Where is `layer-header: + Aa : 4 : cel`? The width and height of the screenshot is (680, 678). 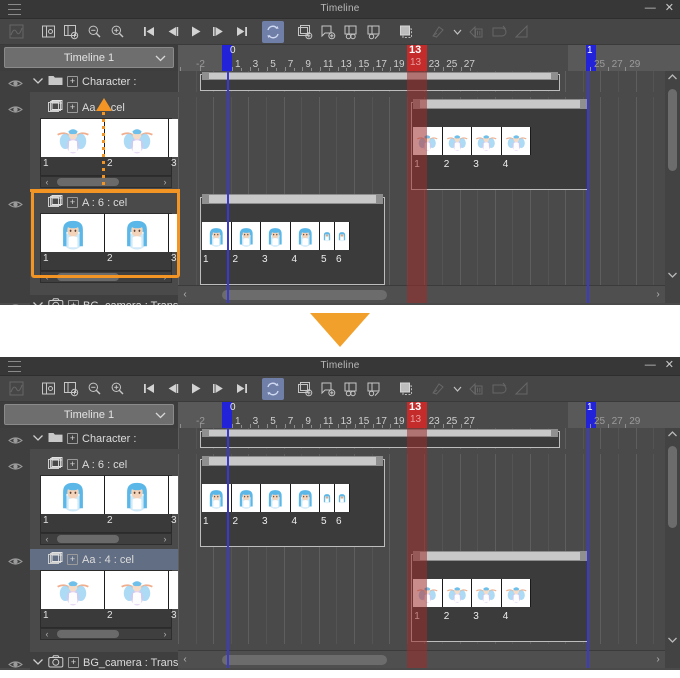 layer-header: + Aa : 4 : cel is located at coordinates (104, 559).